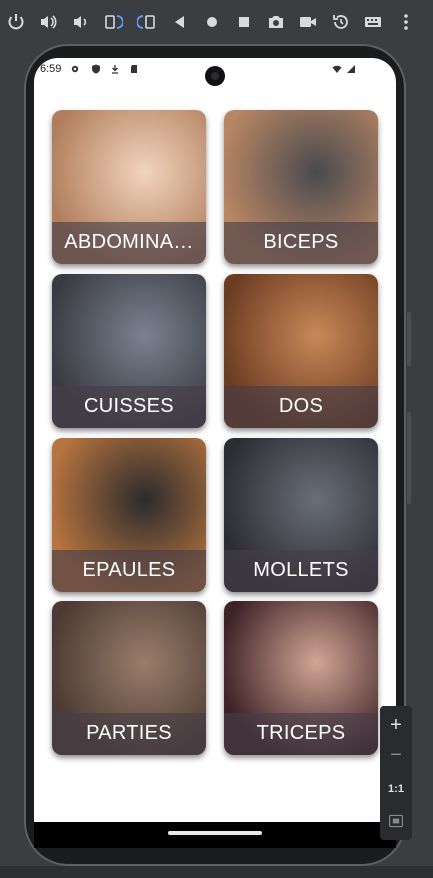  Describe the element at coordinates (396, 789) in the screenshot. I see `actual-size-button: 1:1` at that location.